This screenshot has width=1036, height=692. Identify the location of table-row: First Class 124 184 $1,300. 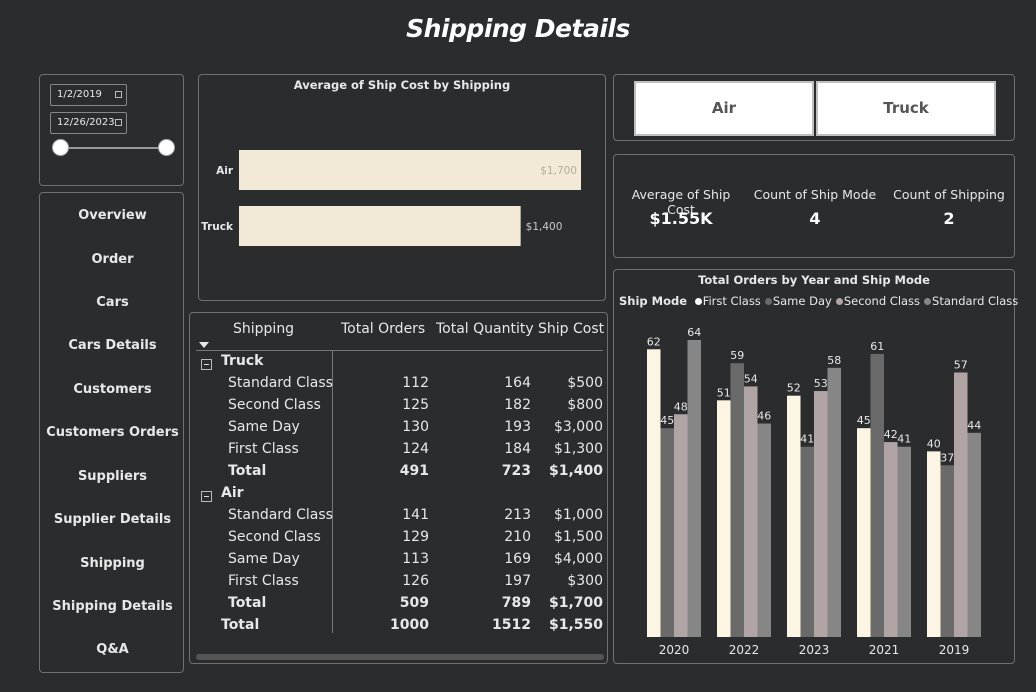
(399, 452).